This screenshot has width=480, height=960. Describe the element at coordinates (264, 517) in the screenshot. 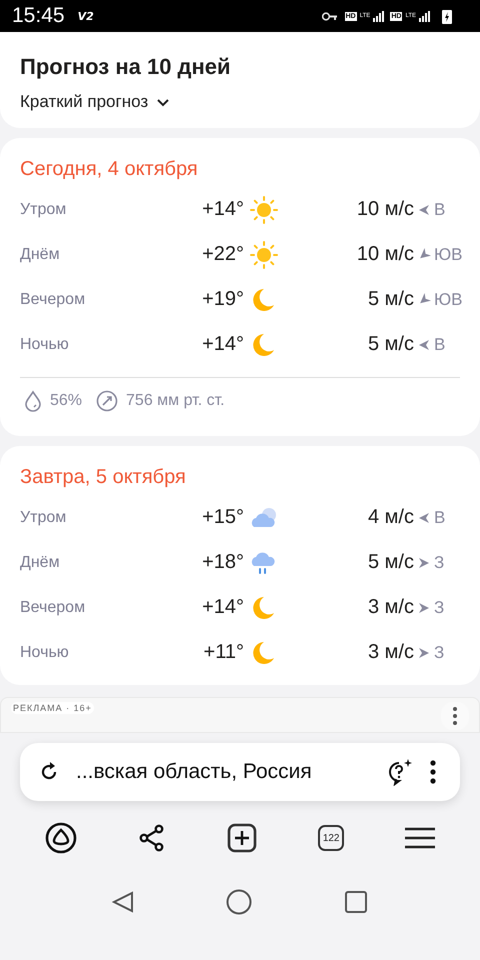

I see `cloud-icon` at that location.